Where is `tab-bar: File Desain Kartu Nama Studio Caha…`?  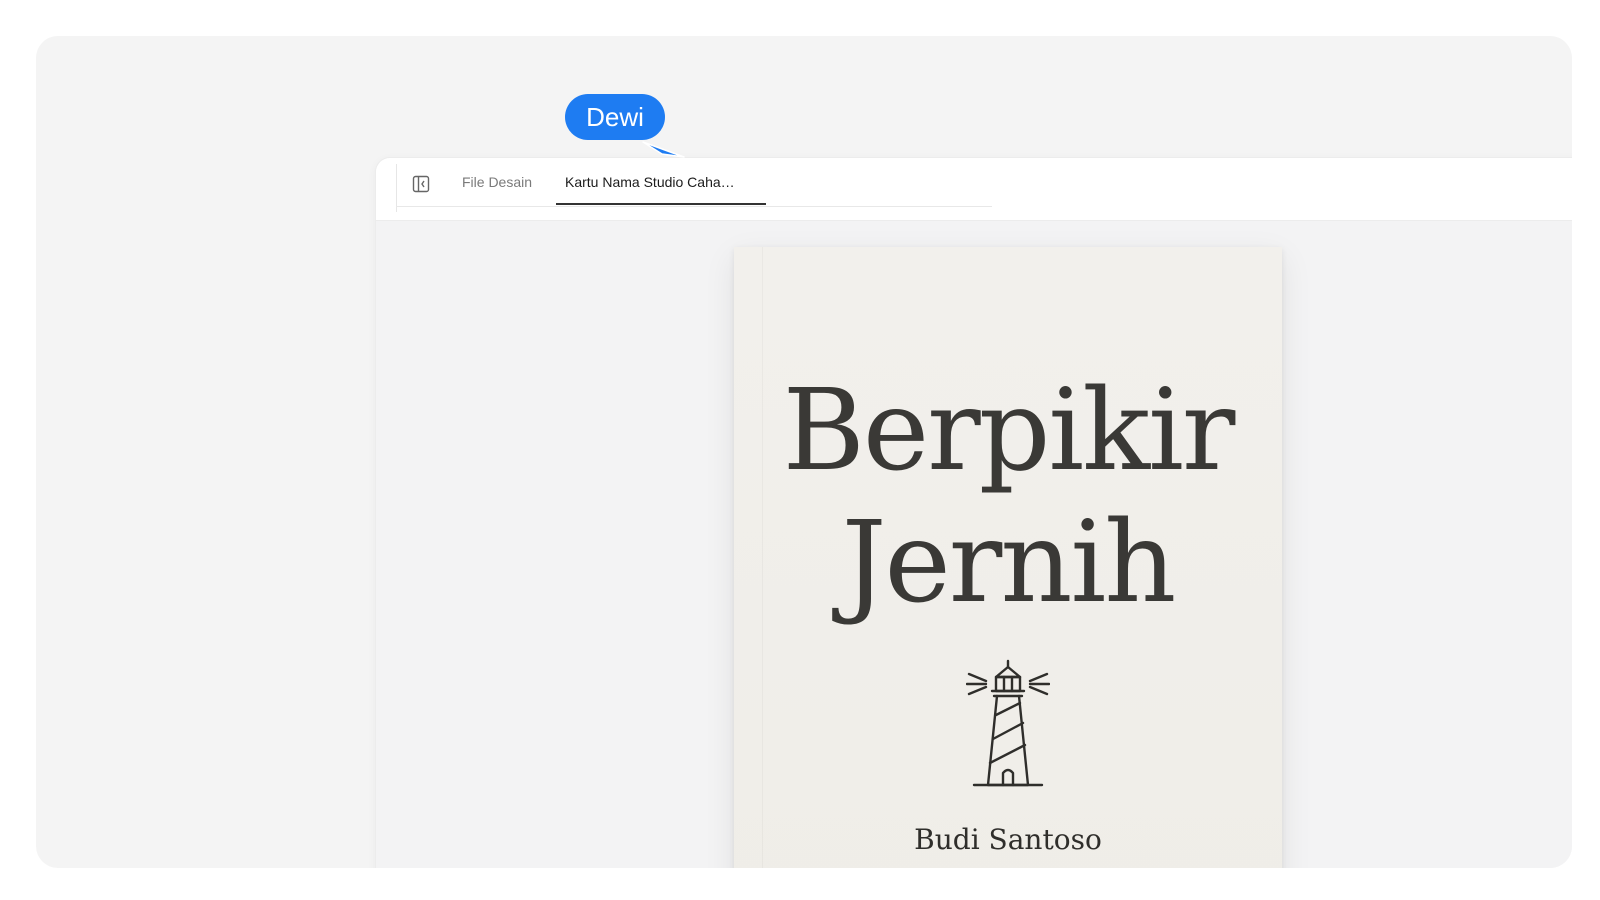 tab-bar: File Desain Kartu Nama Studio Caha… is located at coordinates (974, 189).